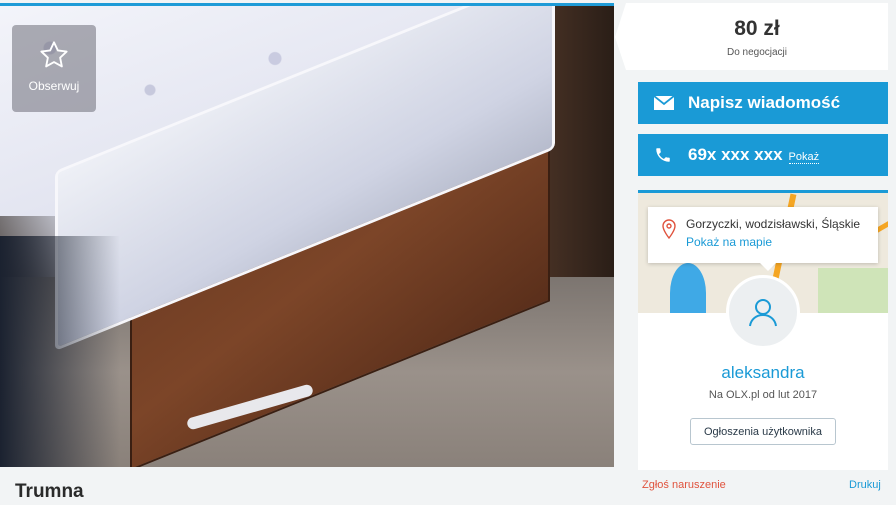 The height and width of the screenshot is (505, 896). What do you see at coordinates (729, 242) in the screenshot?
I see `show-on-map-link: Pokaż na mapie` at bounding box center [729, 242].